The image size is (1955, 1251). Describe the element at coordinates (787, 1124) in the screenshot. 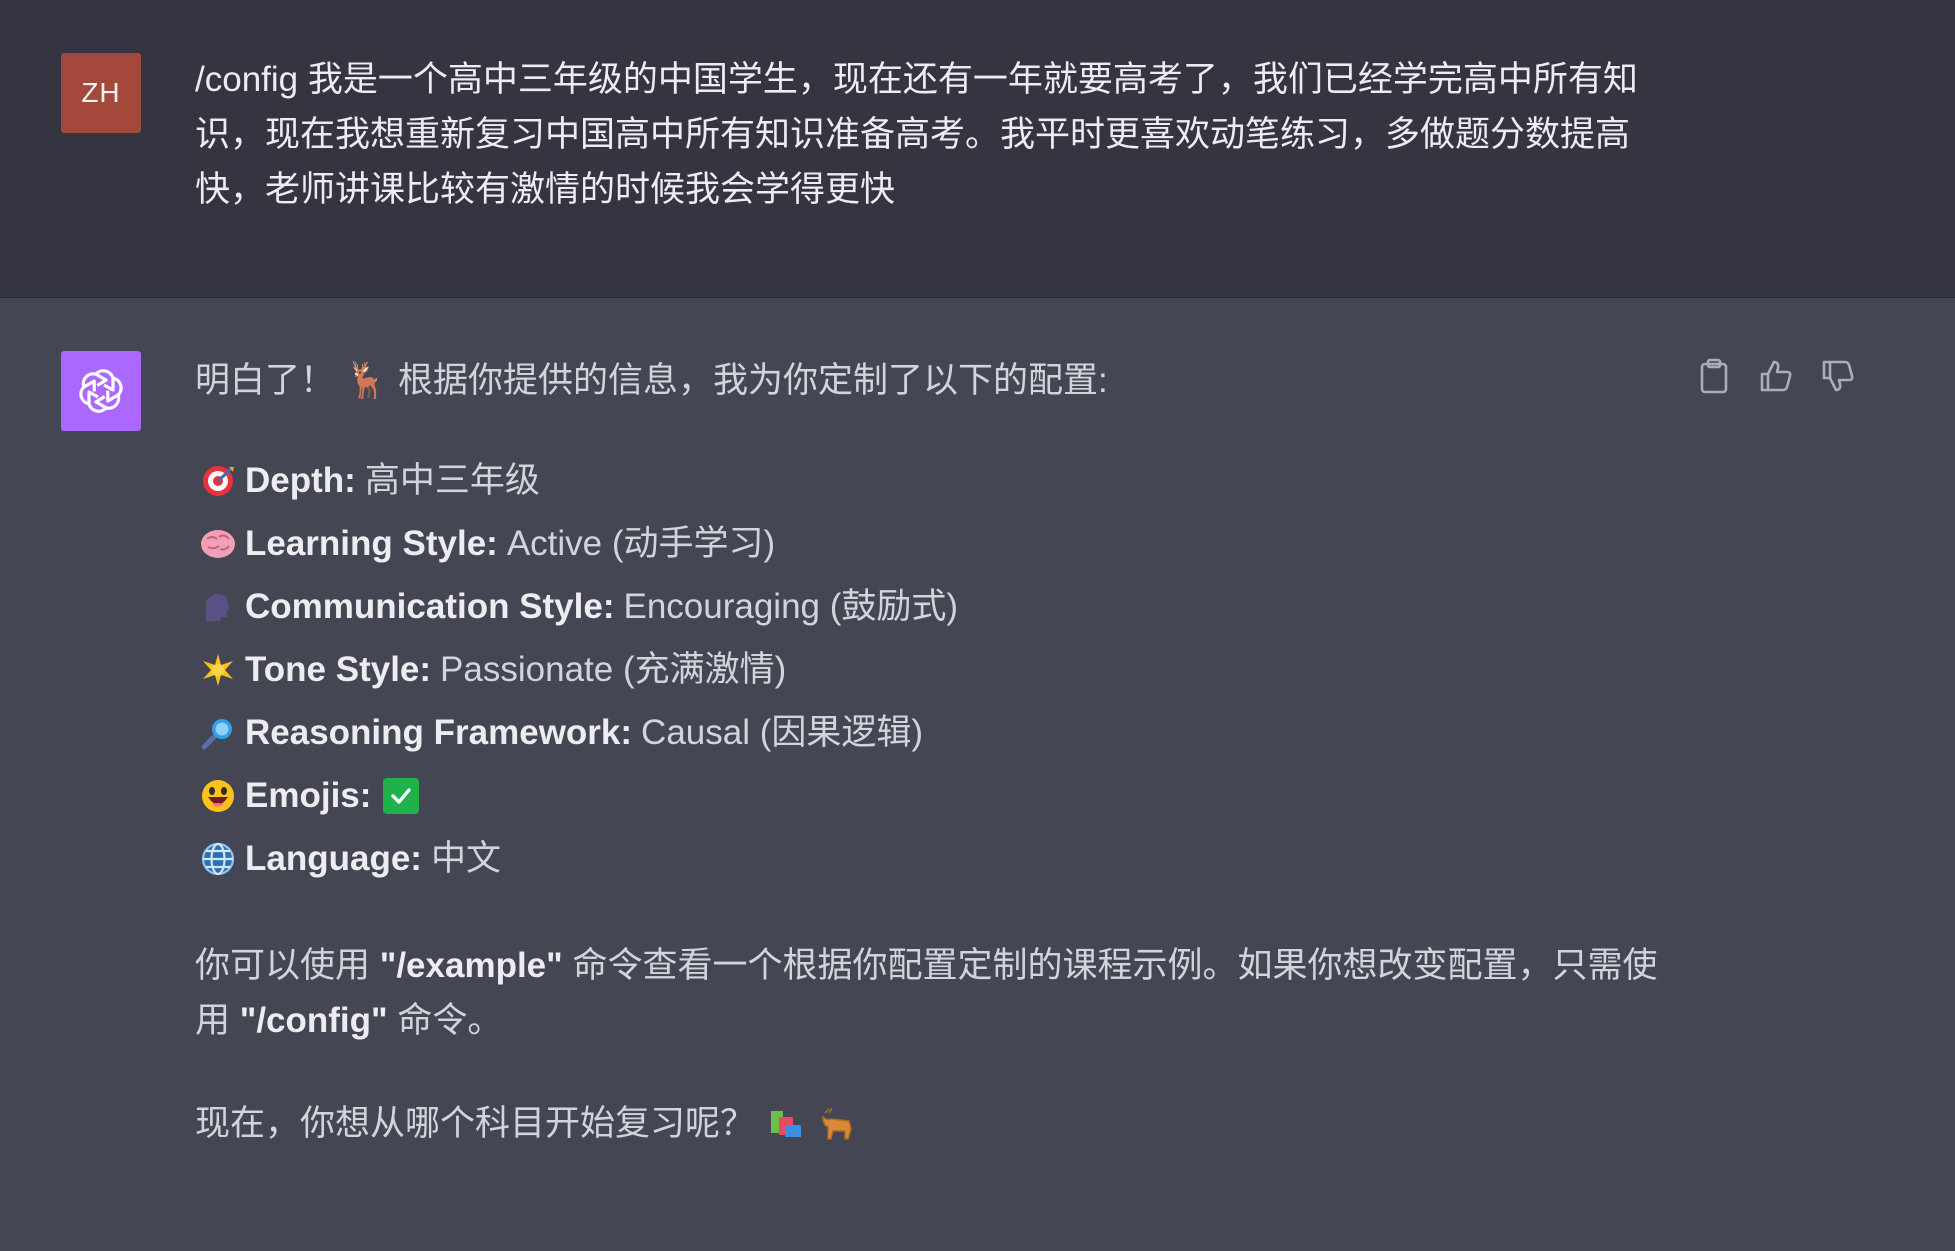

I see `books-icon` at that location.